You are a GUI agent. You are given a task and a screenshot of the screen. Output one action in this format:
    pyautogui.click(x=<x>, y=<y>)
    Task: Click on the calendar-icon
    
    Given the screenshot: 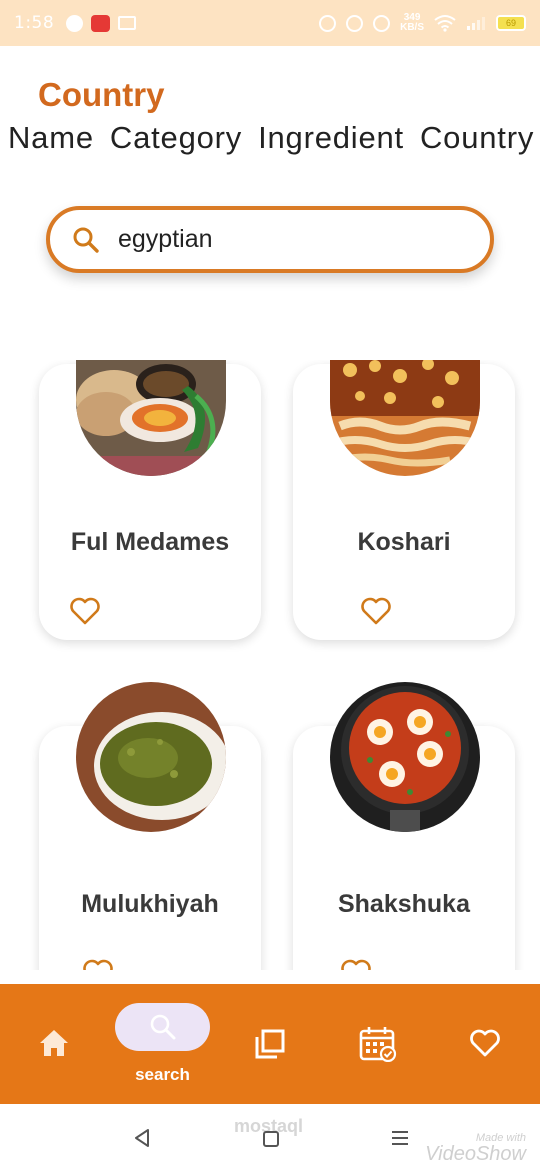 What is the action you would take?
    pyautogui.click(x=378, y=1044)
    